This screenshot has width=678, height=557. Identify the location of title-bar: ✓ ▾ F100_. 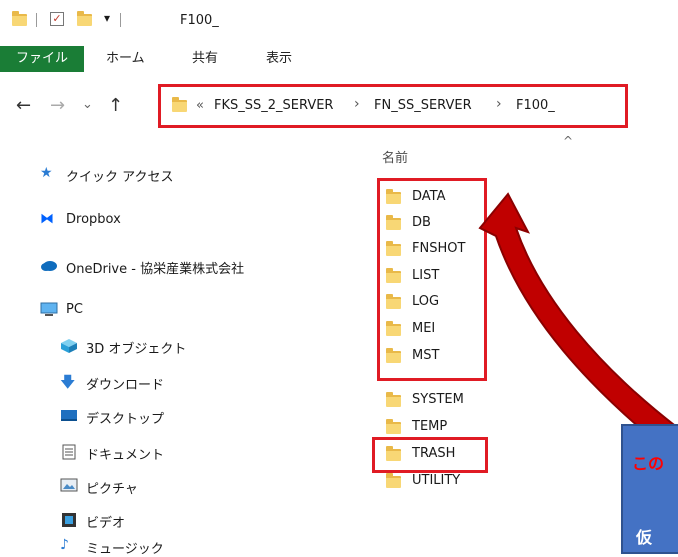
(339, 20).